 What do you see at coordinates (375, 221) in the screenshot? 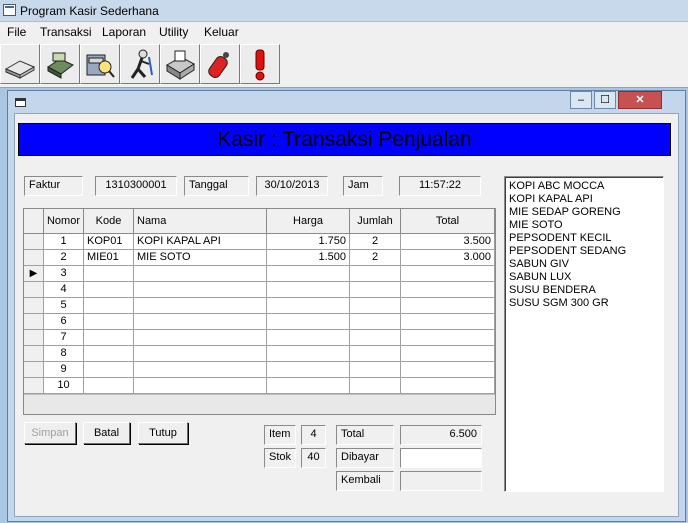
I see `grid-header-jumlah: Jumlah` at bounding box center [375, 221].